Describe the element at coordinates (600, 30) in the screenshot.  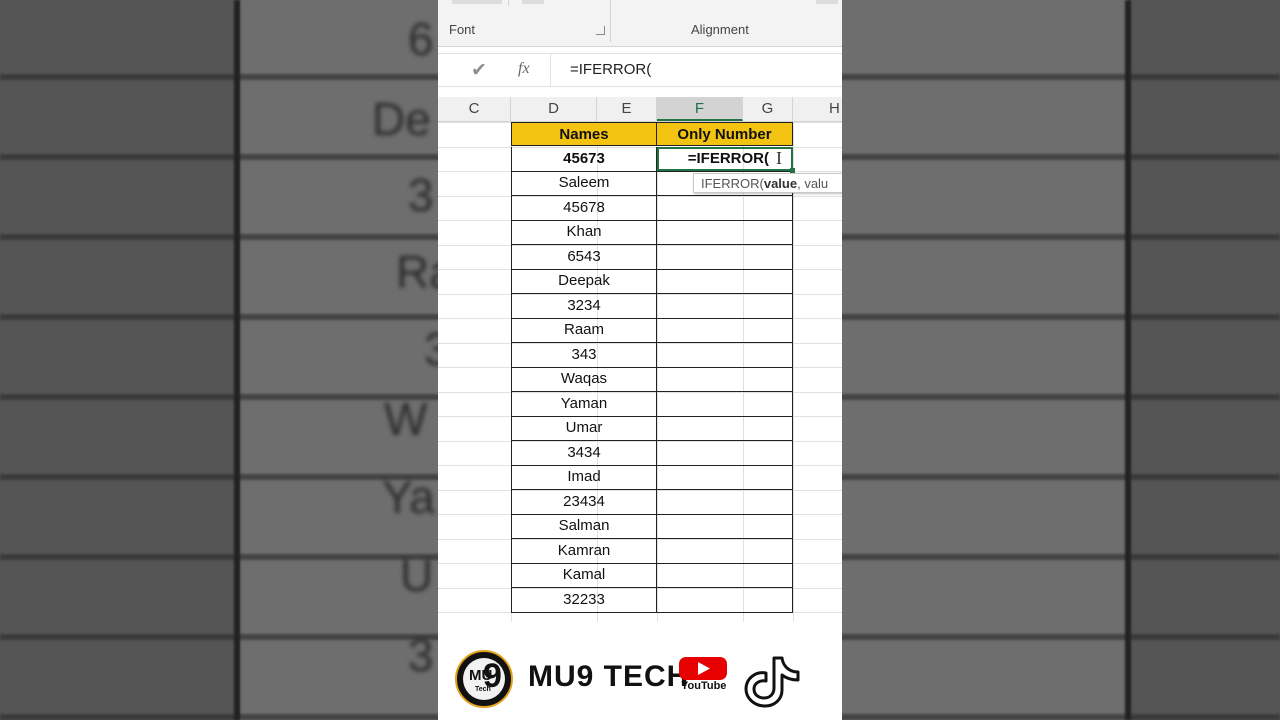
I see `dialog-launcher-icon` at that location.